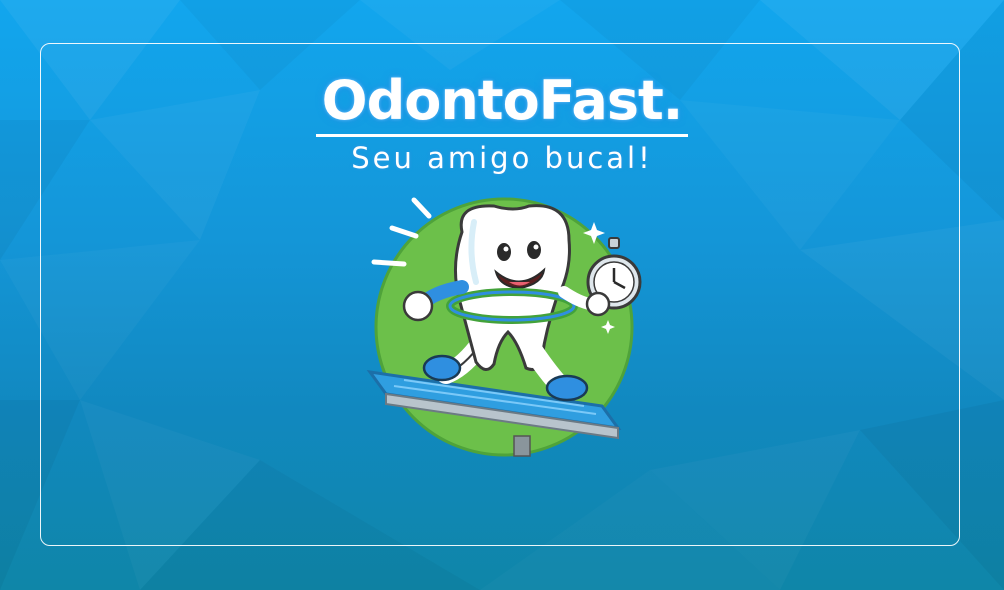  I want to click on brand-subtitle: Seu amigo bucal!, so click(502, 158).